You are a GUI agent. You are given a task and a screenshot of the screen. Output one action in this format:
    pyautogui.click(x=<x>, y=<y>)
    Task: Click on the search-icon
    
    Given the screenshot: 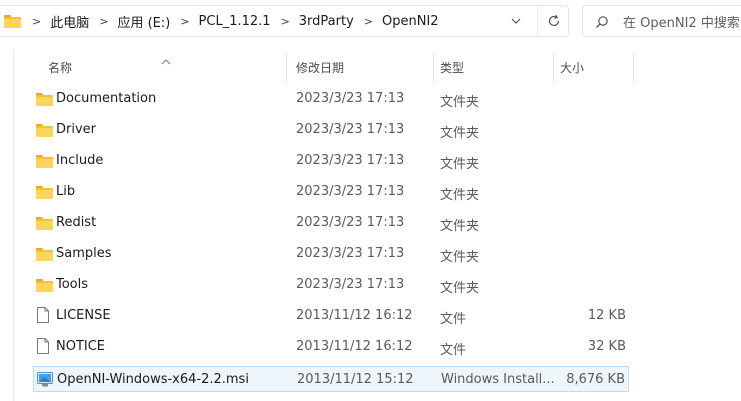 What is the action you would take?
    pyautogui.click(x=602, y=21)
    